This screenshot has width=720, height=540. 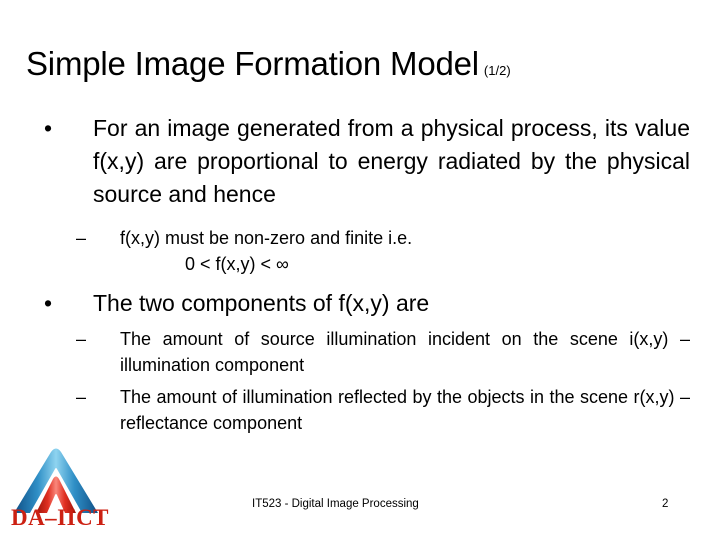 What do you see at coordinates (261, 303) in the screenshot?
I see `bullet-text: The two components of f(x,y) are` at bounding box center [261, 303].